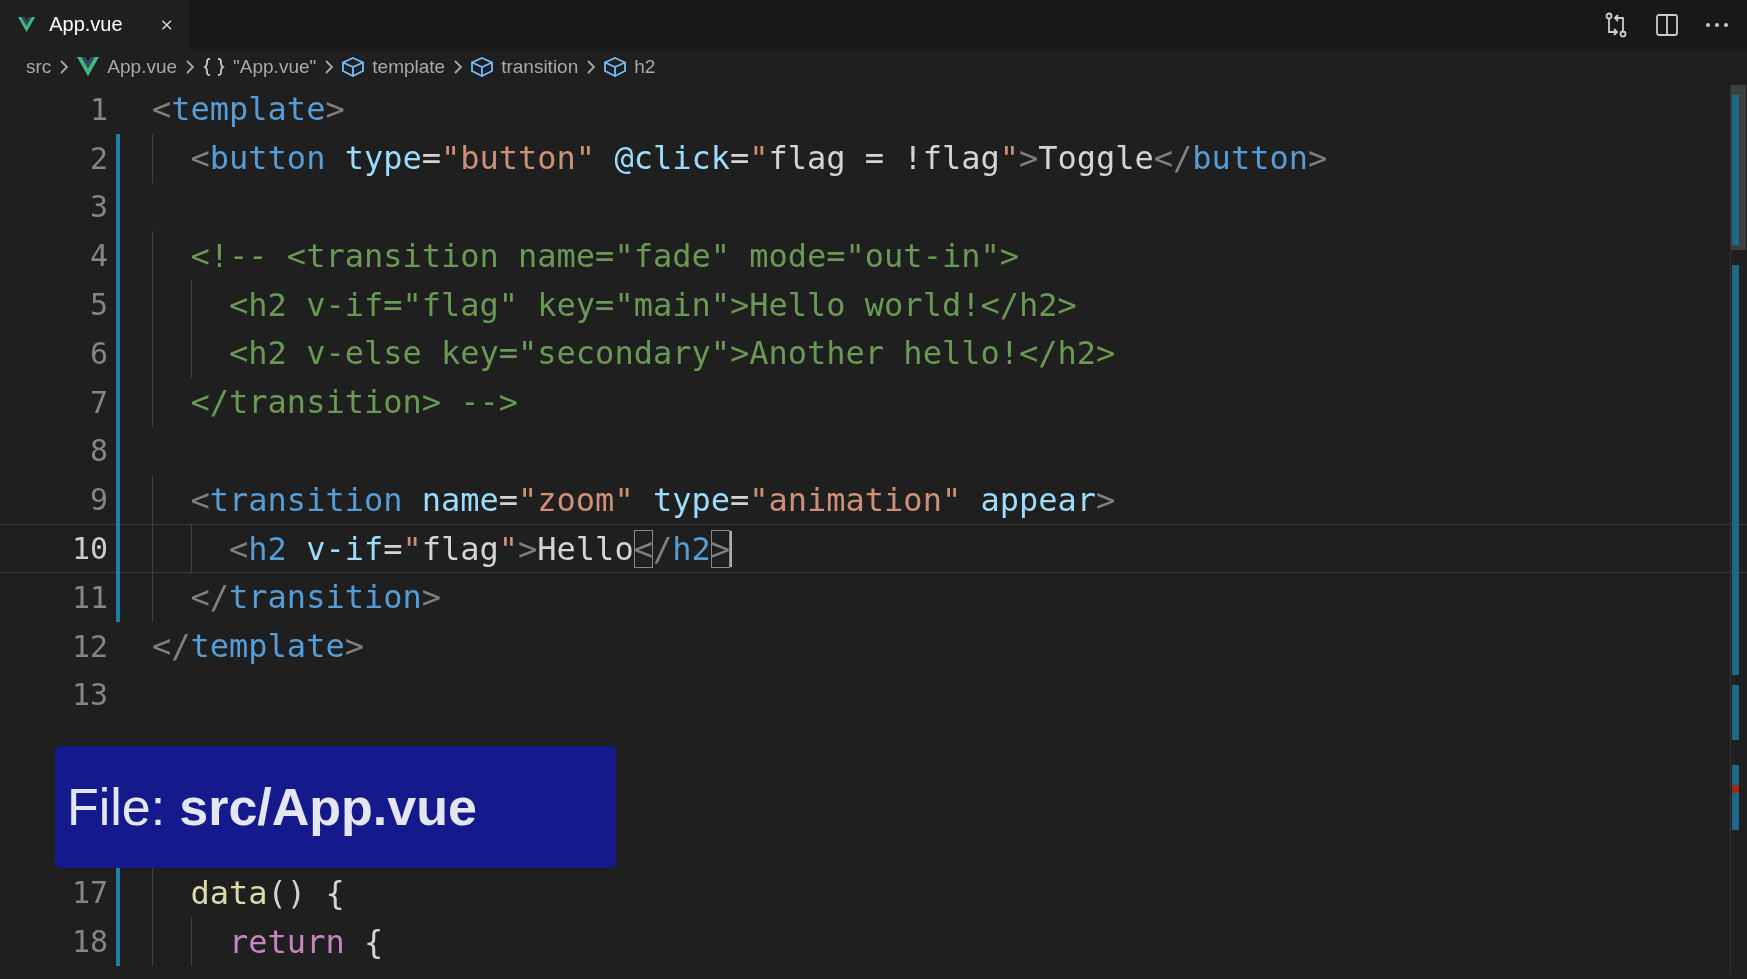 The image size is (1747, 979). I want to click on code-token: appear, so click(1037, 499).